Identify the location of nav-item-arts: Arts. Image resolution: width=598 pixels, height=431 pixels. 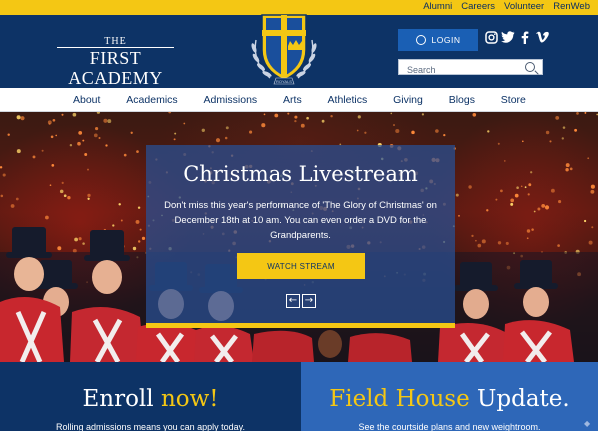
(292, 100).